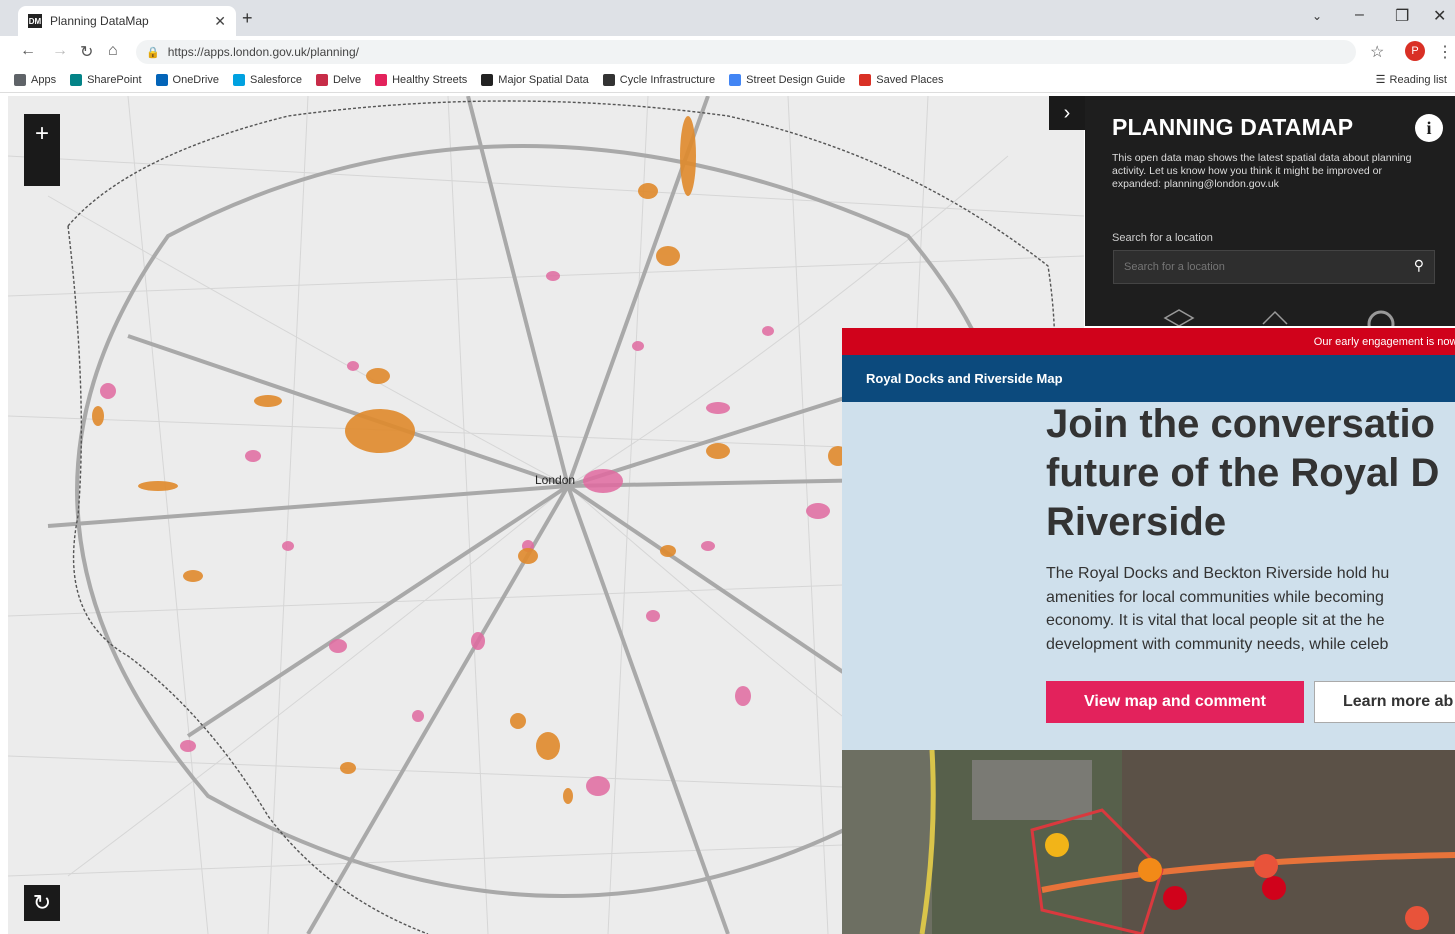  Describe the element at coordinates (796, 80) in the screenshot. I see `bookmark-label: Street Design Guide` at that location.